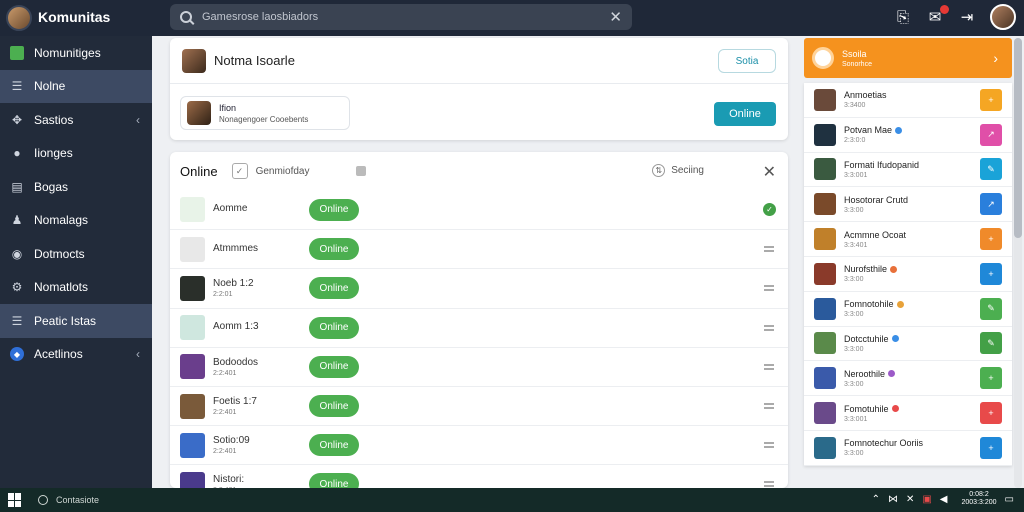 This screenshot has width=1024, height=512. Describe the element at coordinates (282, 171) in the screenshot. I see `card-subtitle: Genmiofday` at that location.